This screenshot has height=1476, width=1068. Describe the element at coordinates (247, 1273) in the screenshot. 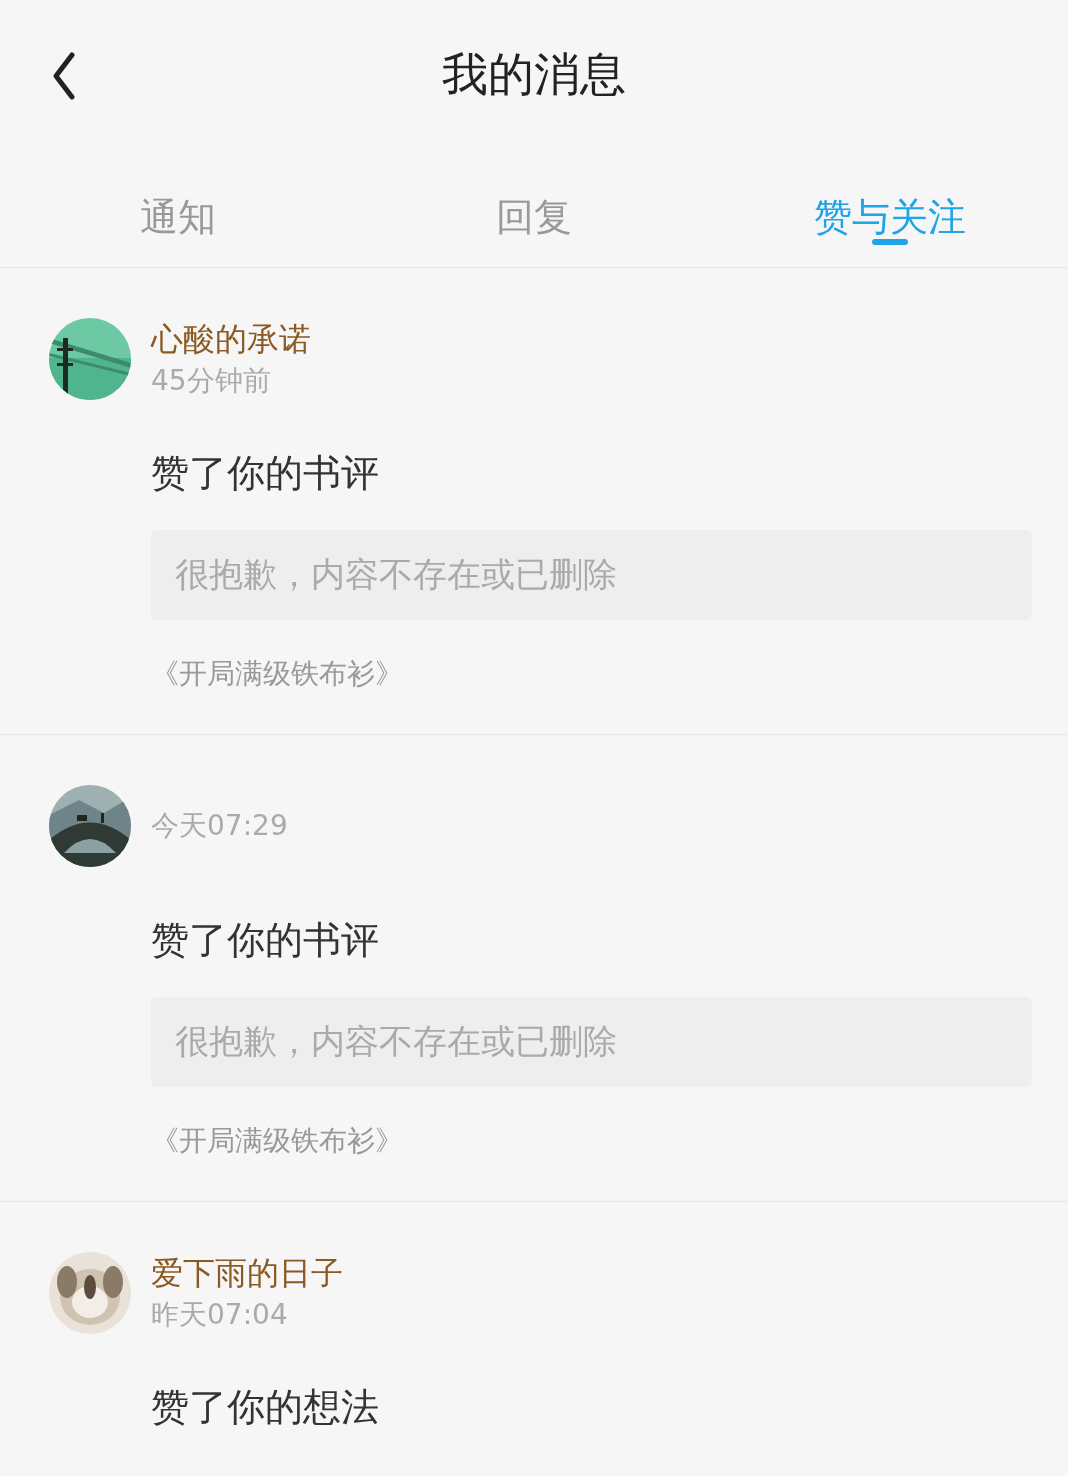

I see `user-name: 爱下雨的日子` at that location.